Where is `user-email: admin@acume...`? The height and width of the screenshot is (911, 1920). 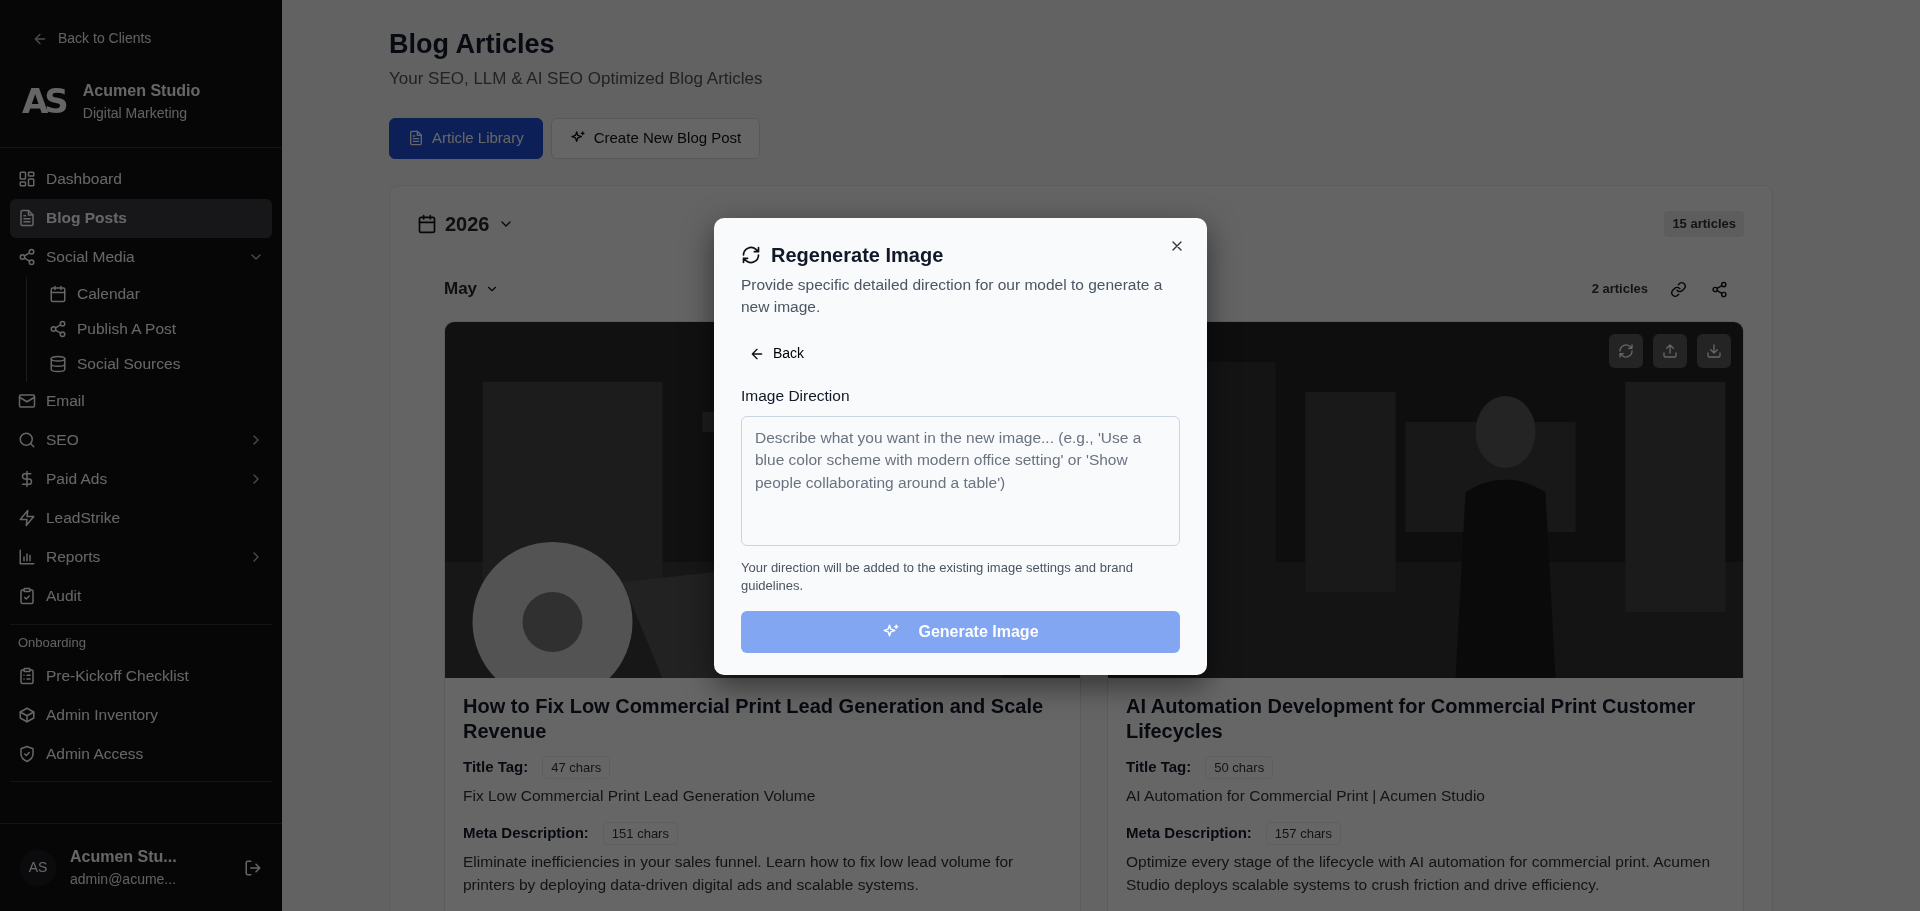 user-email: admin@acume... is located at coordinates (123, 879).